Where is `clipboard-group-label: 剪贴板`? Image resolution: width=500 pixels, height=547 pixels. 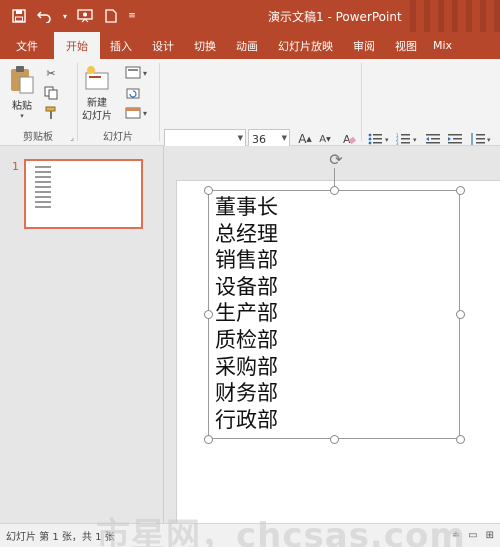 clipboard-group-label: 剪贴板 is located at coordinates (38, 137).